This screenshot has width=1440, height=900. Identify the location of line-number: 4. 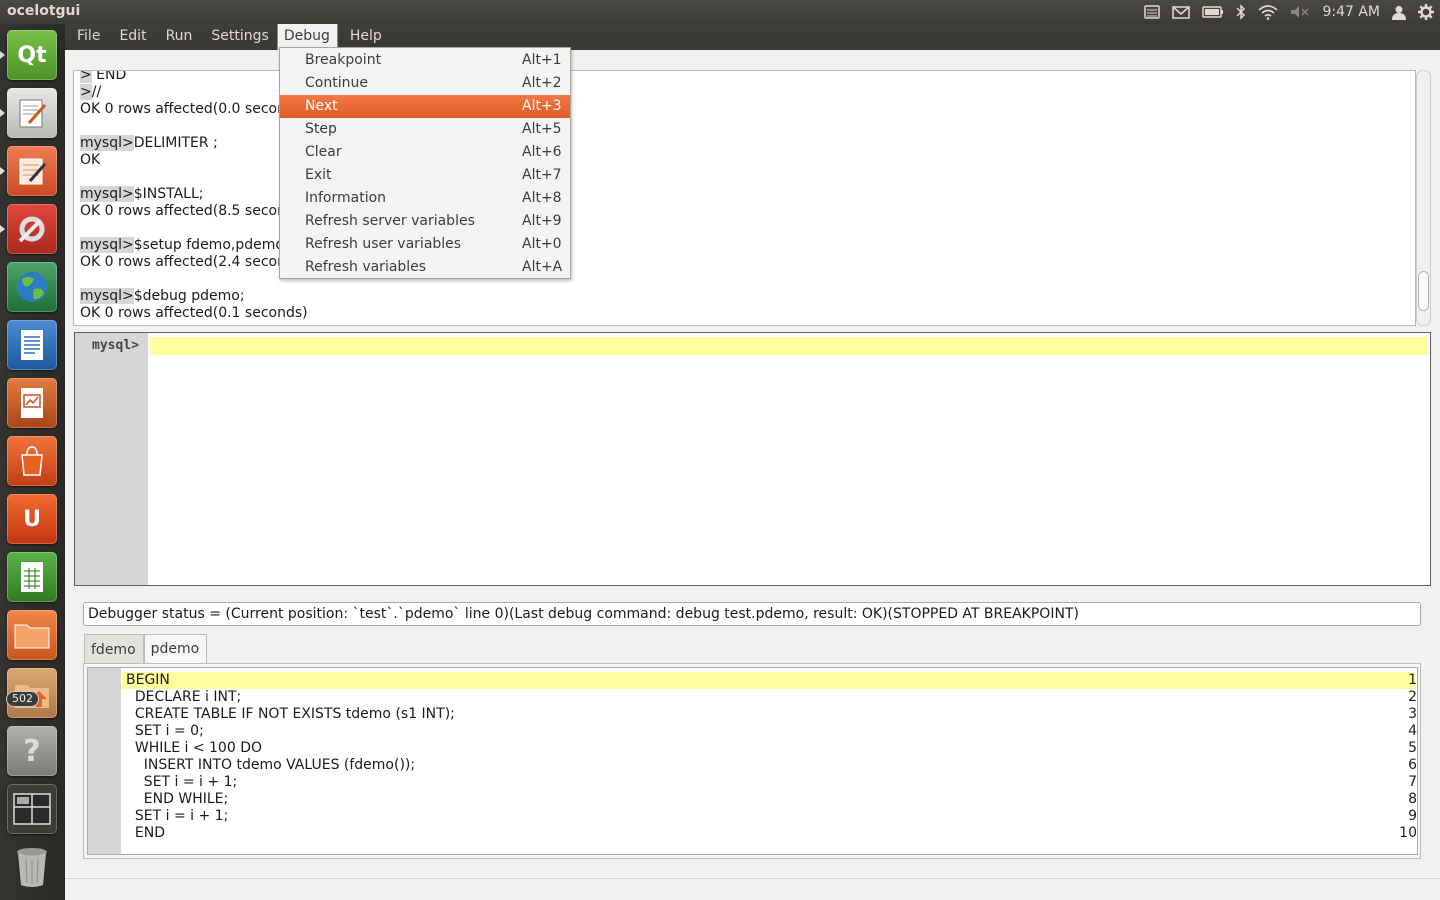
(1412, 731).